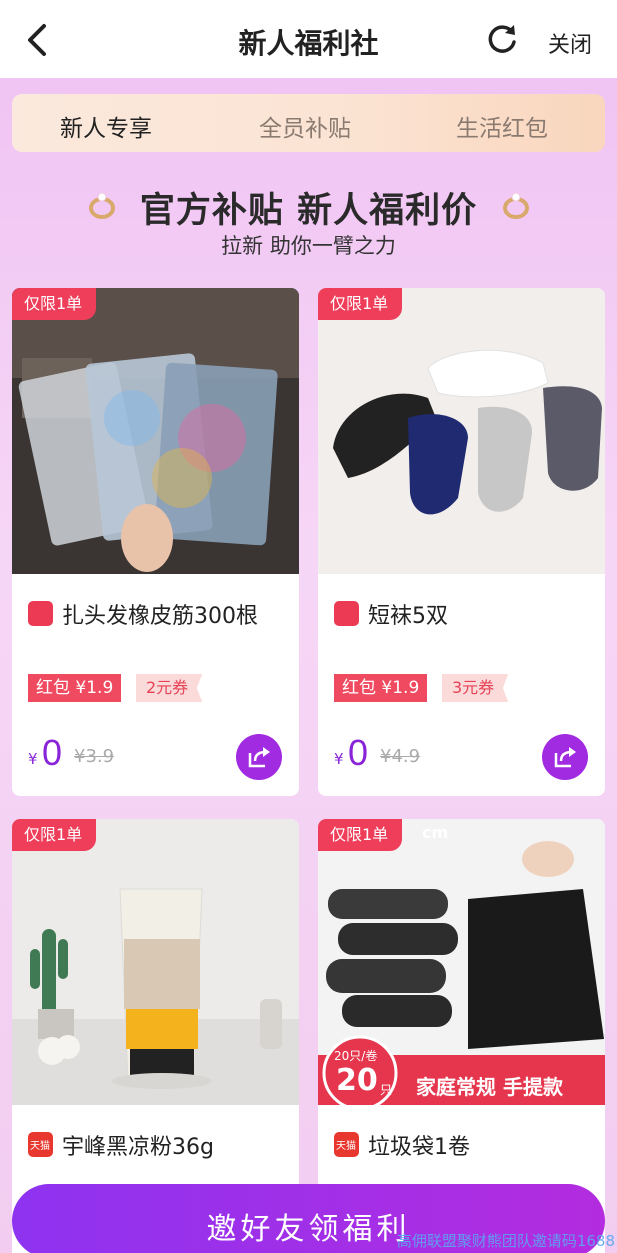 This screenshot has width=617, height=1253. I want to click on ring-icon, so click(516, 205).